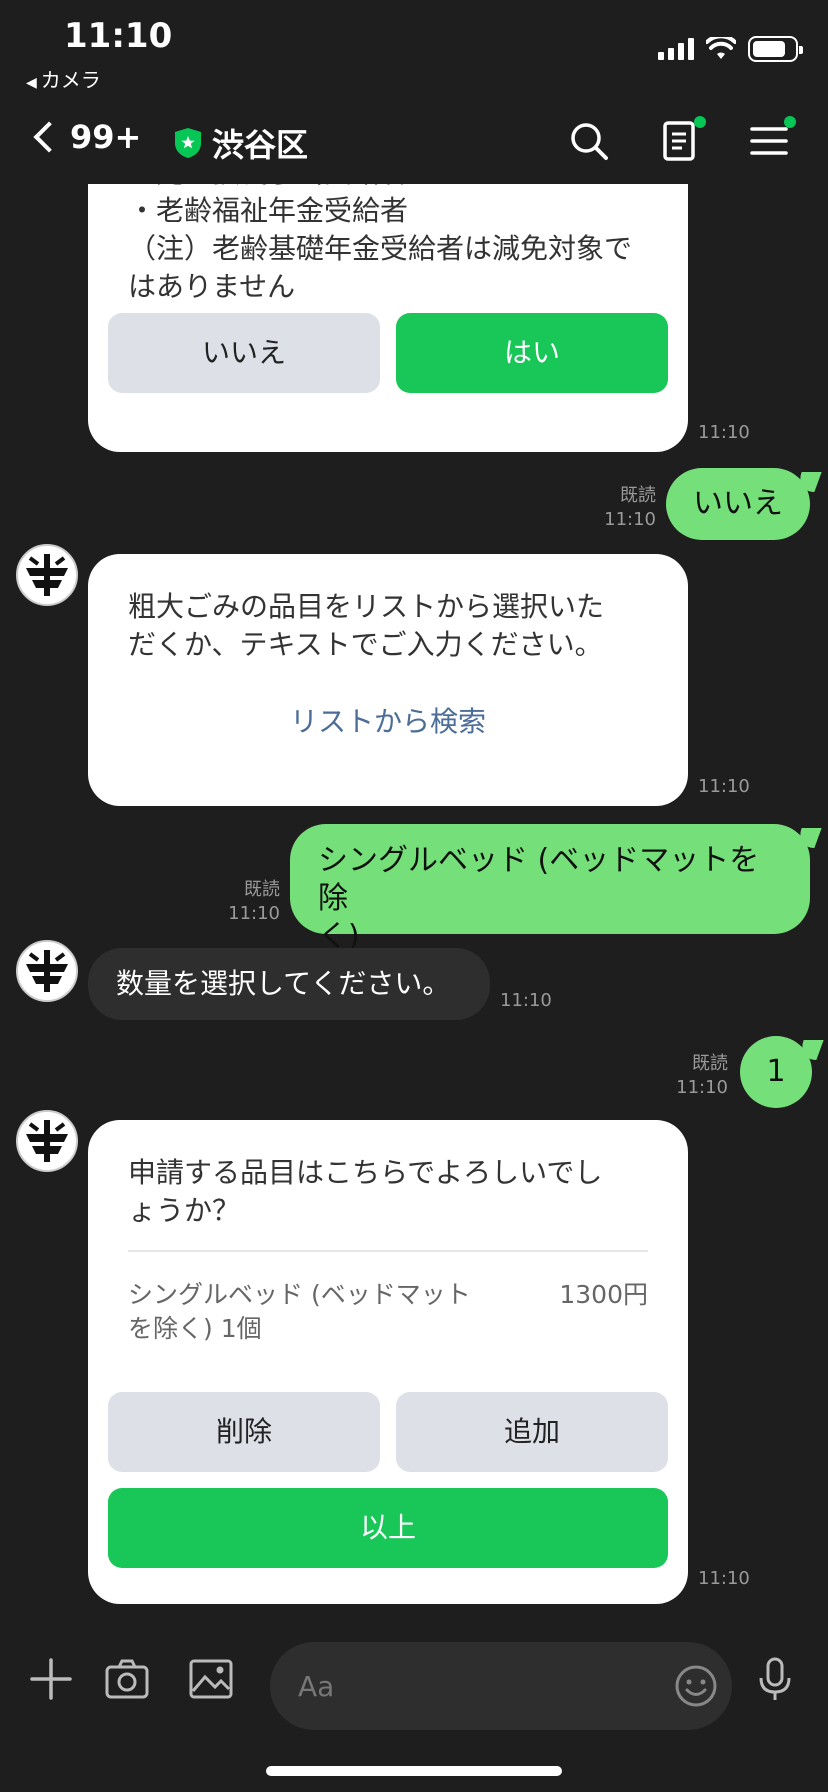 This screenshot has height=1792, width=828. I want to click on user-message-bubble: シングルベッド (ベッドマットを除 く), so click(550, 889).